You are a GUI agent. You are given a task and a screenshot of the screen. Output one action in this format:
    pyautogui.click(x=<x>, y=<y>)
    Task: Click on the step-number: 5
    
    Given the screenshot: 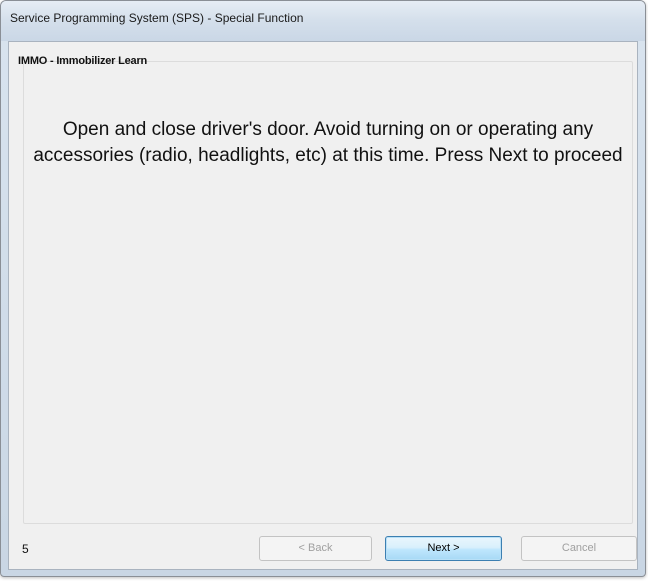 What is the action you would take?
    pyautogui.click(x=25, y=549)
    